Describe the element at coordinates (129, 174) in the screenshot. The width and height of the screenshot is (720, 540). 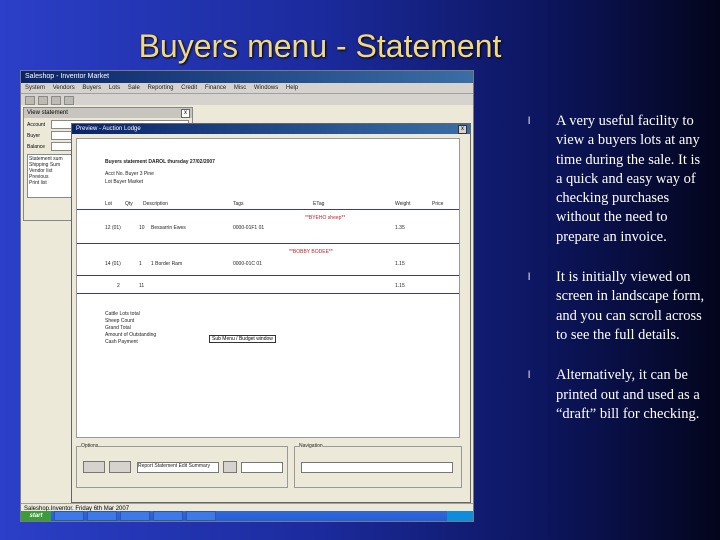
I see `report-subheading: Acct No. Buyer 3 Pine` at that location.